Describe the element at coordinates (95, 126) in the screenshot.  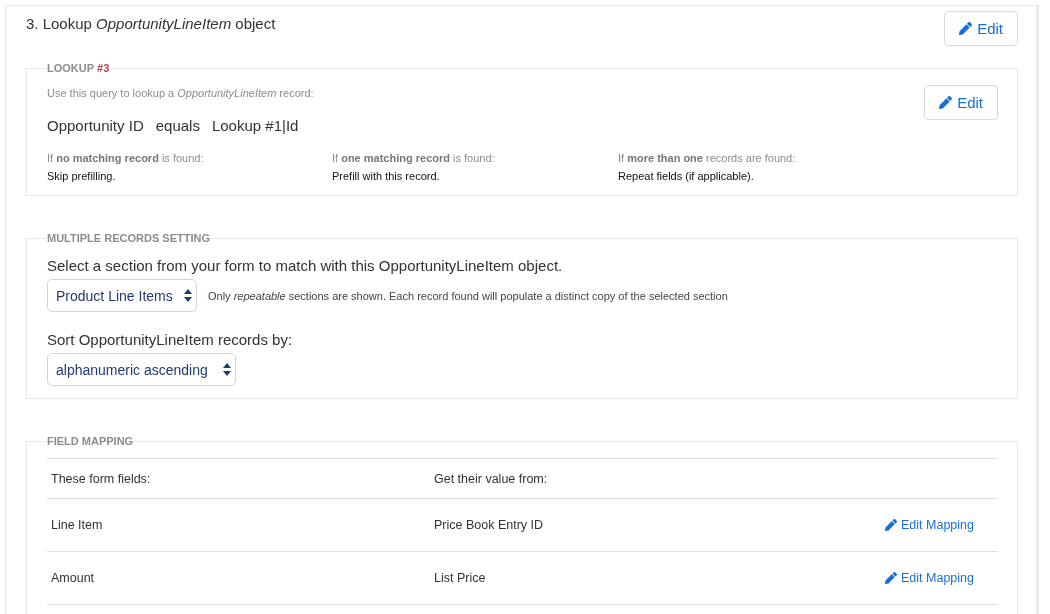
I see `condition-field: Opportunity ID` at that location.